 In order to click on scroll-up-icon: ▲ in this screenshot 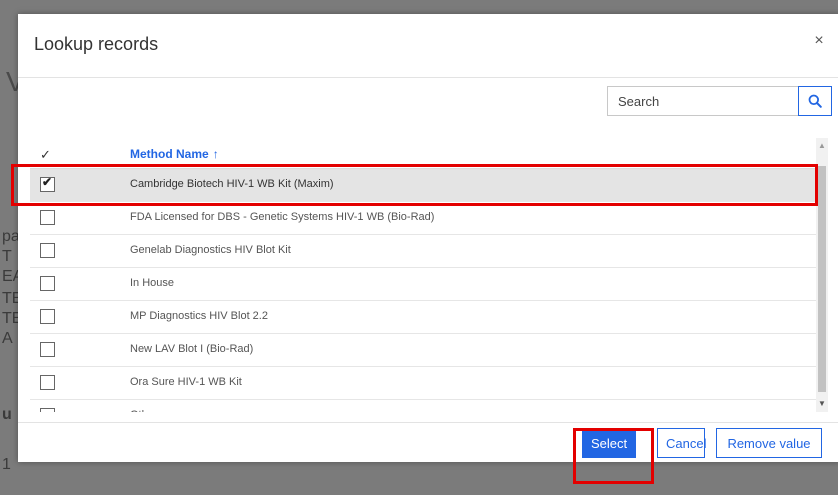, I will do `click(822, 146)`.